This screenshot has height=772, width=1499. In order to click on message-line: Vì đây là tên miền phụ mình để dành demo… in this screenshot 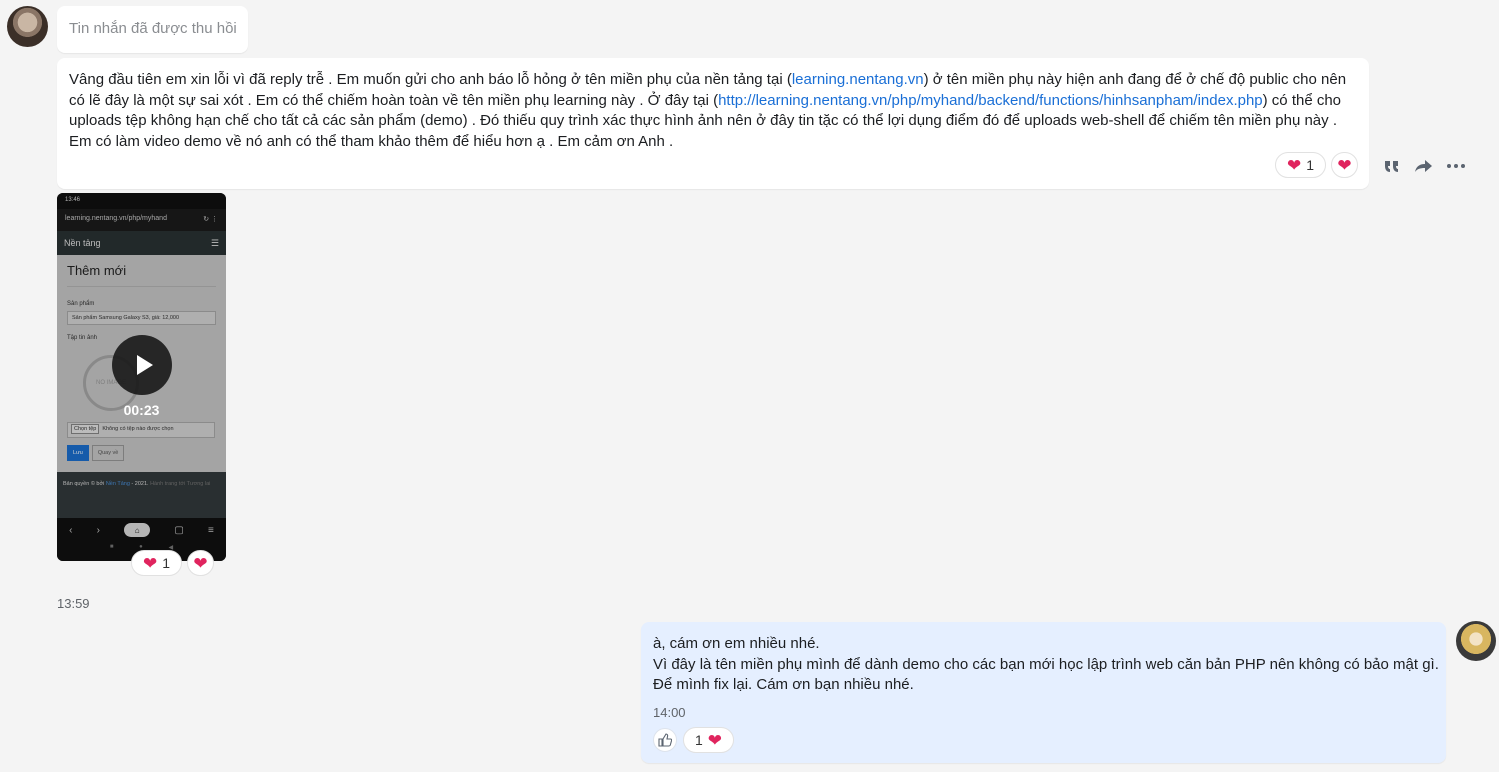, I will do `click(1046, 664)`.